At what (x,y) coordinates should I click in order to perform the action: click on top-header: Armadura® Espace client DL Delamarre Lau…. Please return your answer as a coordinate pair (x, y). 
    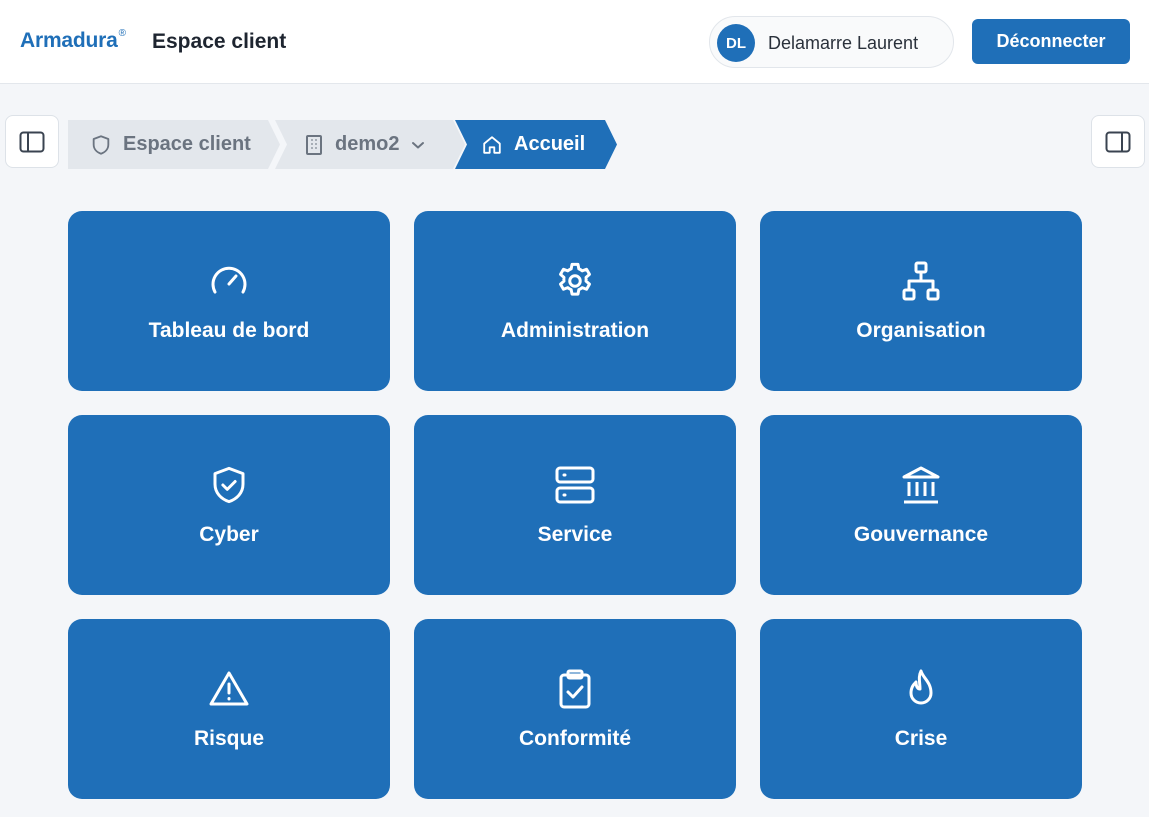
    Looking at the image, I should click on (574, 42).